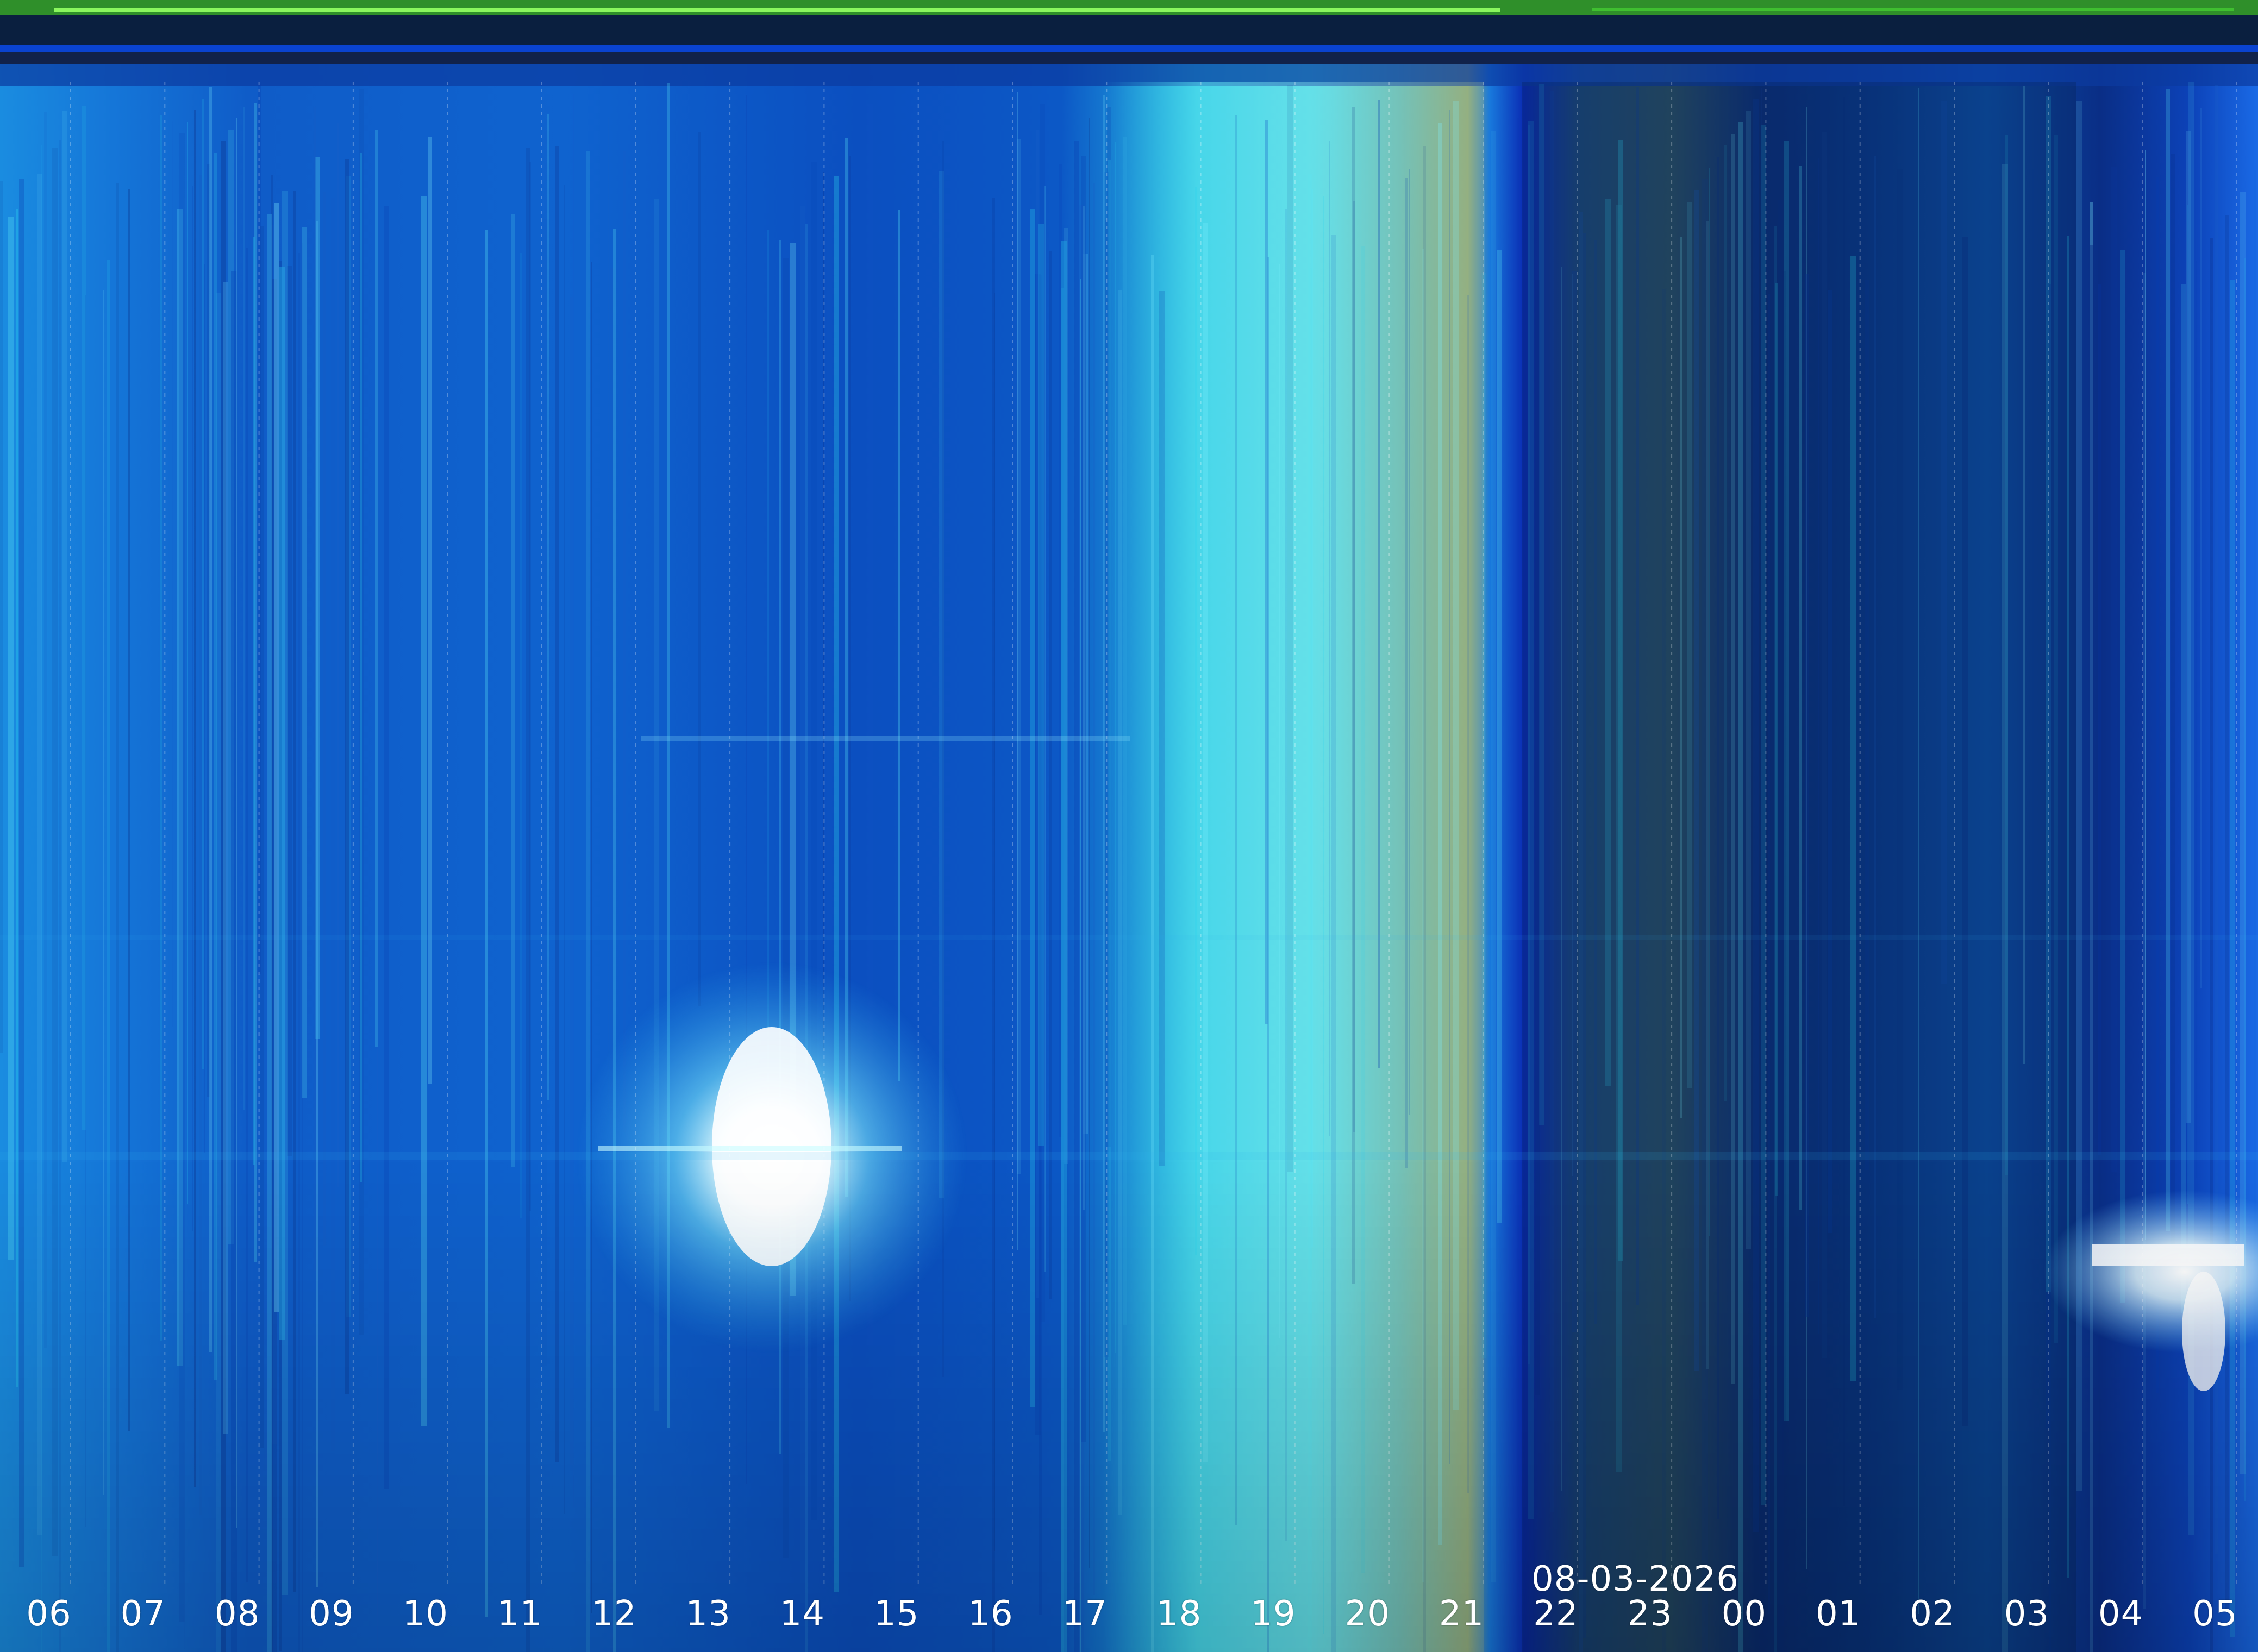 The width and height of the screenshot is (2258, 1652). Describe the element at coordinates (1933, 1614) in the screenshot. I see `hour-label-02: 02` at that location.